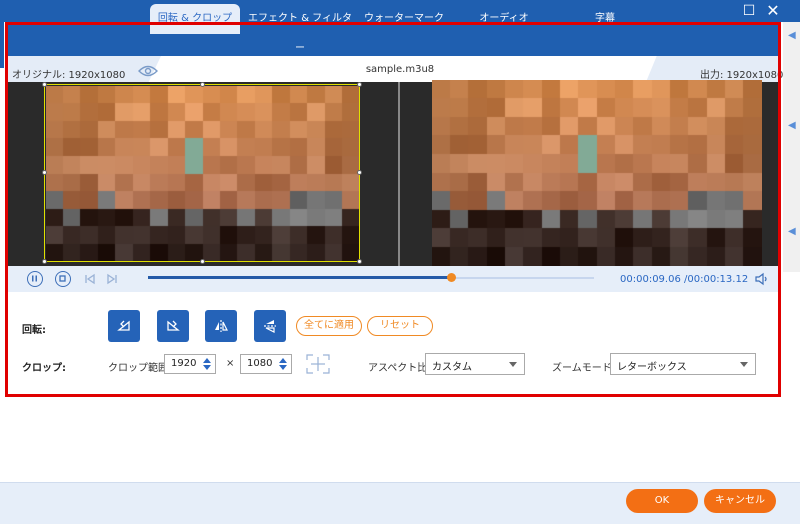  Describe the element at coordinates (716, 279) in the screenshot. I see `total-time: /00:00:13.12` at that location.